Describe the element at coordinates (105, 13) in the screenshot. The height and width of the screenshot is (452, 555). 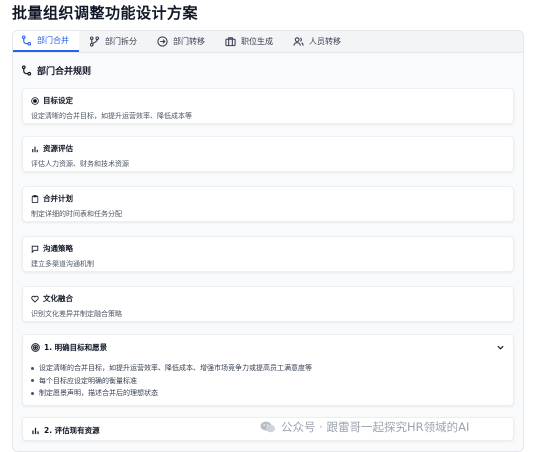
I see `page-title: 批量组织调整功能设计方案` at that location.